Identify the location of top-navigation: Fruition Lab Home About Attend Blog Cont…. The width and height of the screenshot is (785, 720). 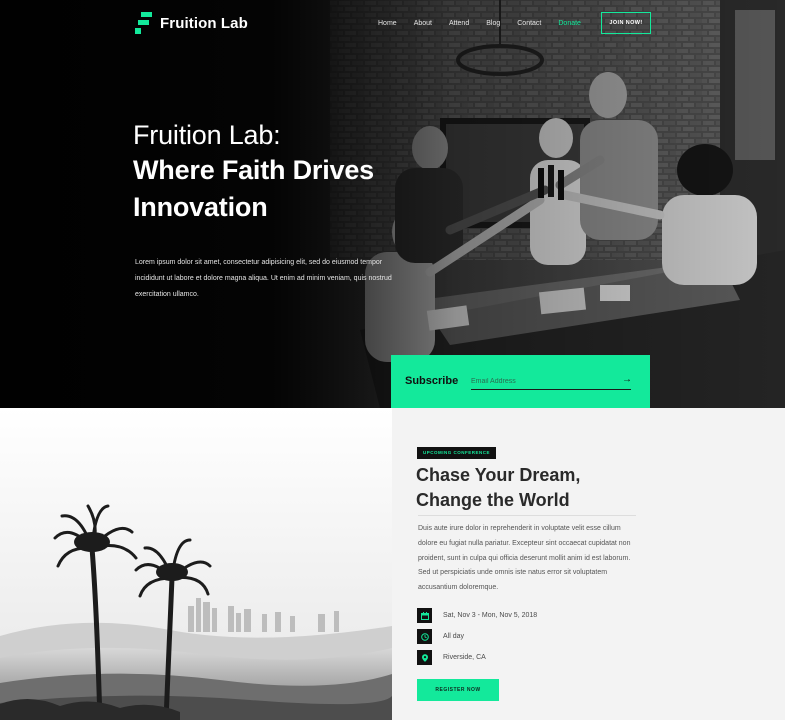
(392, 23).